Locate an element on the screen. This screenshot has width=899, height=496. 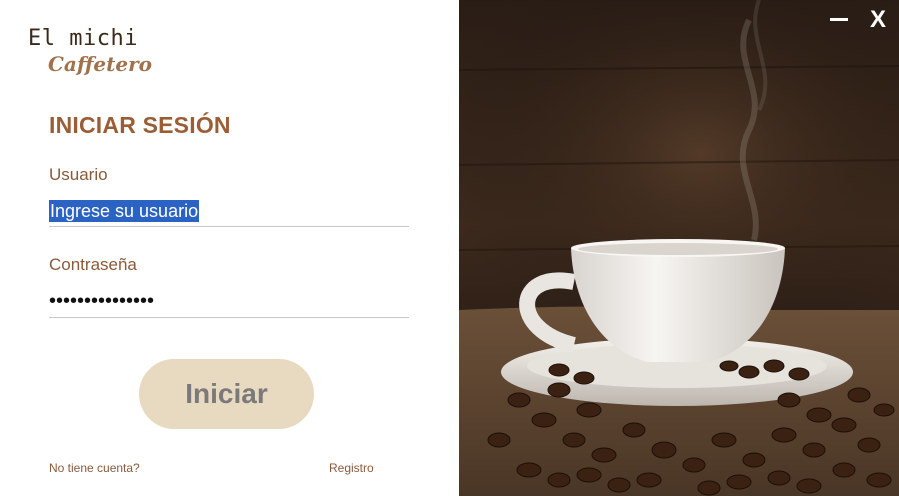
password-label: Contraseña is located at coordinates (93, 264).